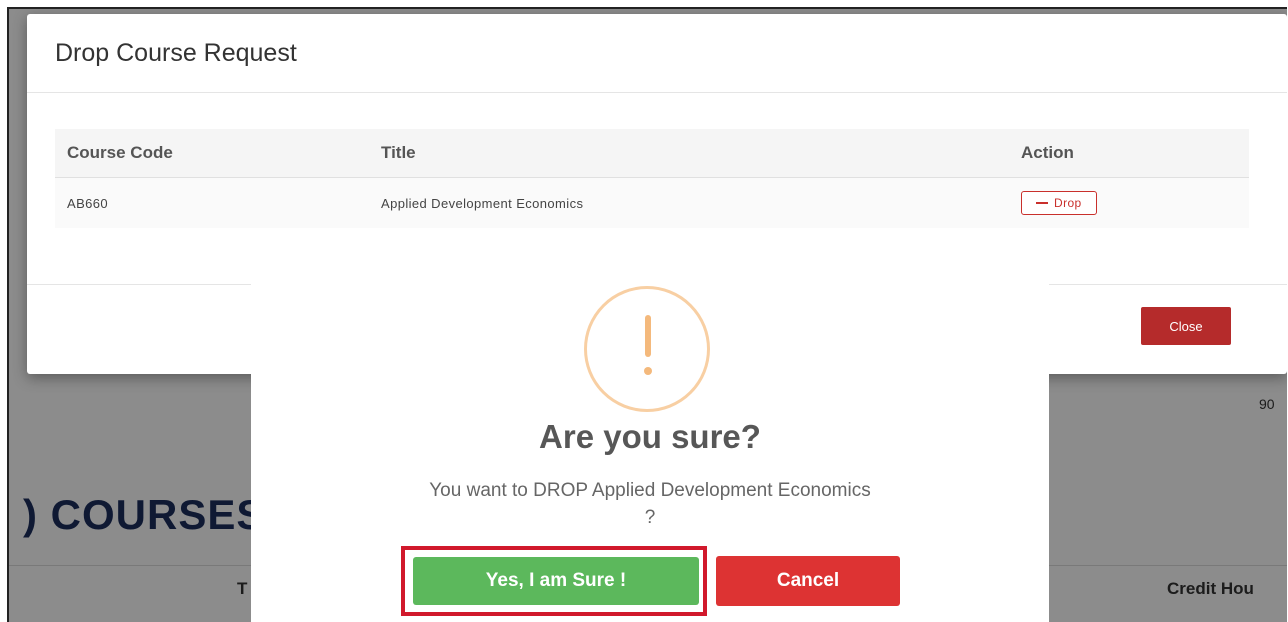  I want to click on table-row: AB660 Applied Development Economics Drop, so click(652, 202).